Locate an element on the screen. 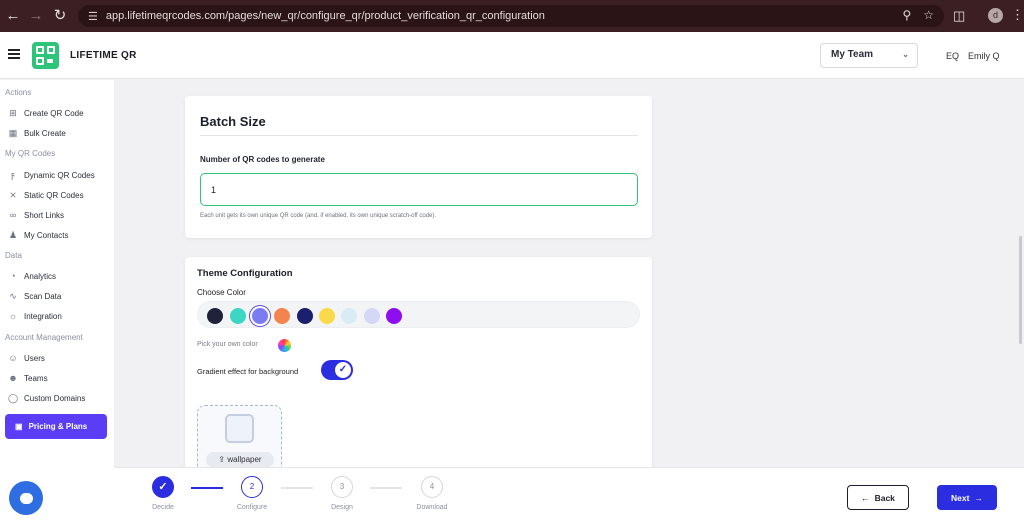 This screenshot has width=1024, height=524. image-placeholder-icon is located at coordinates (239, 428).